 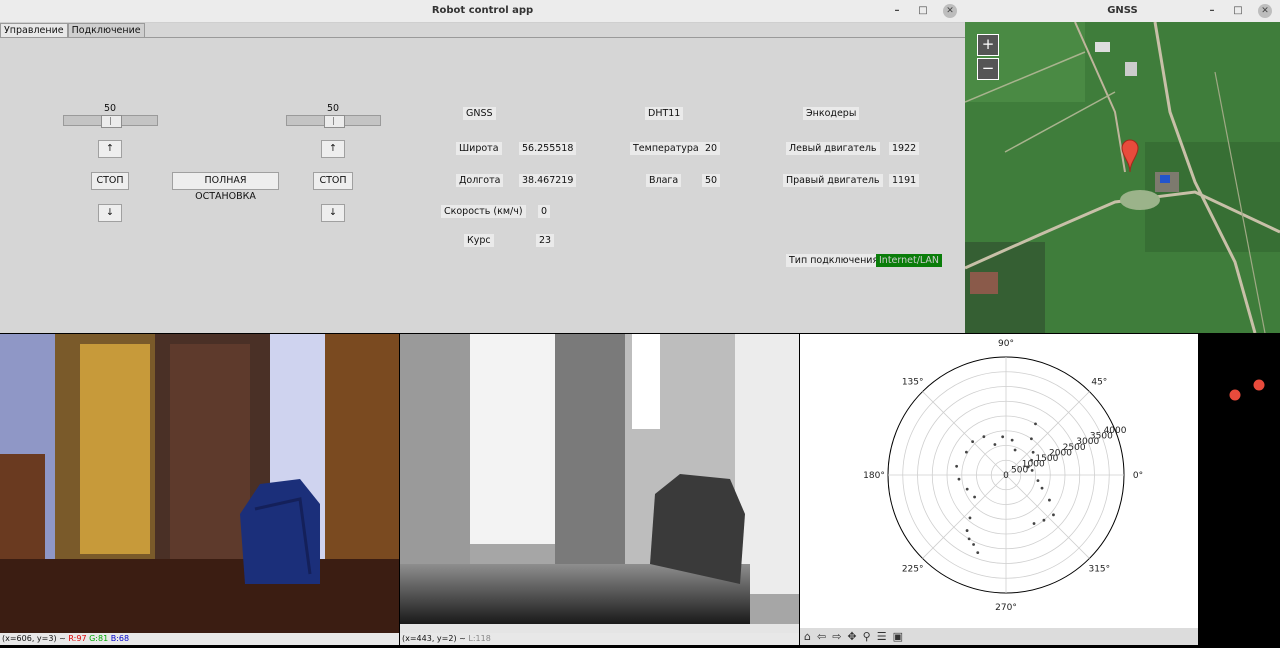 What do you see at coordinates (1006, 476) in the screenshot?
I see `radial-tick-label: 0` at bounding box center [1006, 476].